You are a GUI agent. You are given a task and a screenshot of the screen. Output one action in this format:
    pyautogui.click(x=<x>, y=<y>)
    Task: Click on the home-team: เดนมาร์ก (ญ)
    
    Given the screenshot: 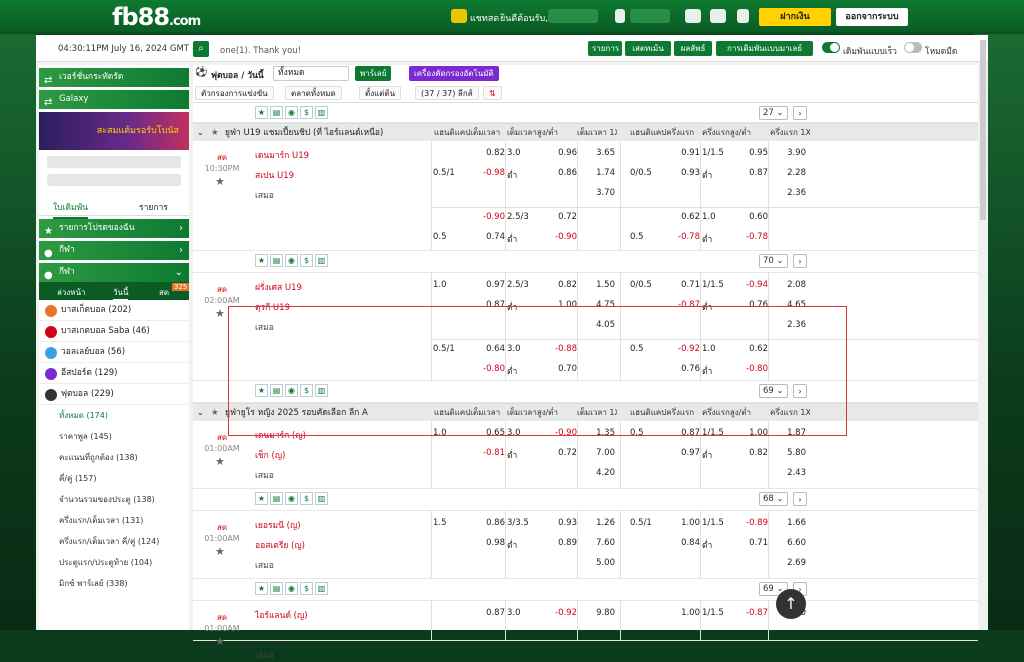 What is the action you would take?
    pyautogui.click(x=280, y=435)
    